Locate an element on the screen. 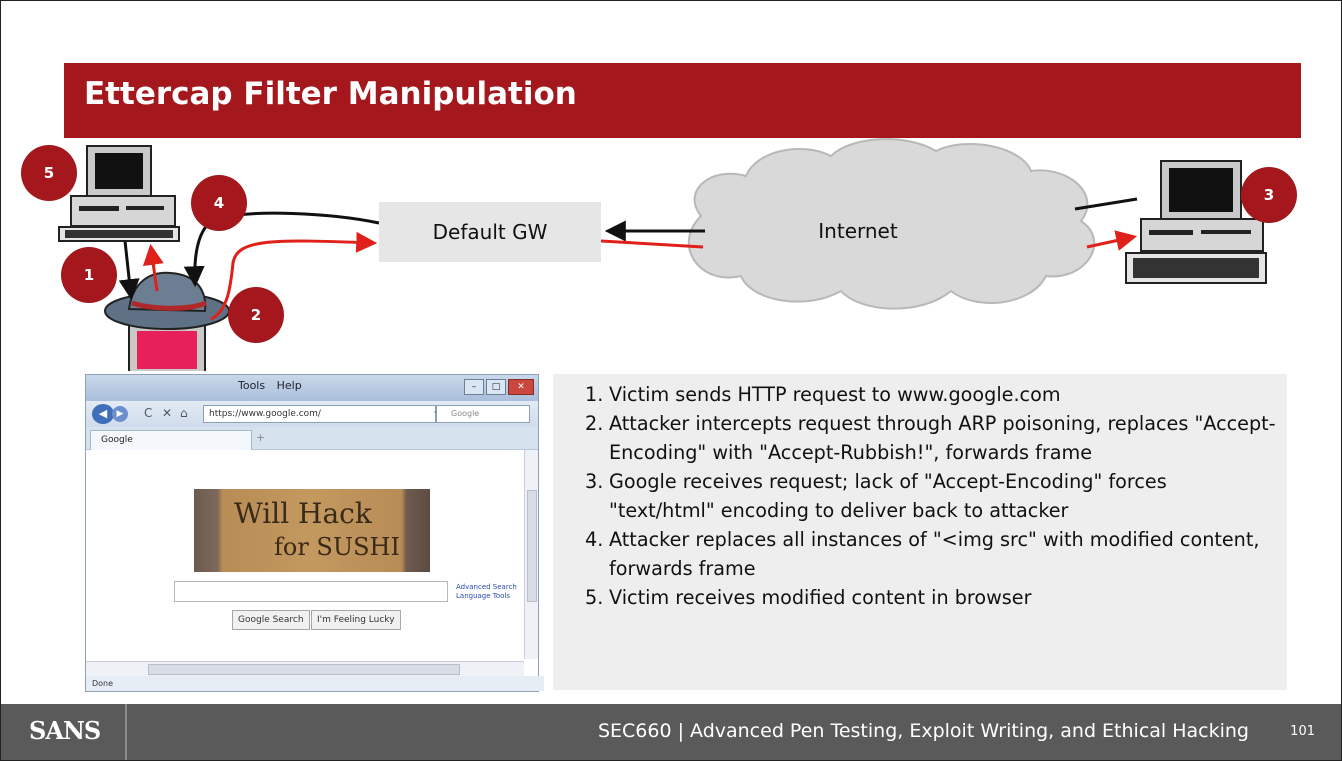 The width and height of the screenshot is (1342, 761). will-hack-sign-image: Will Hack for SUSHI is located at coordinates (312, 530).